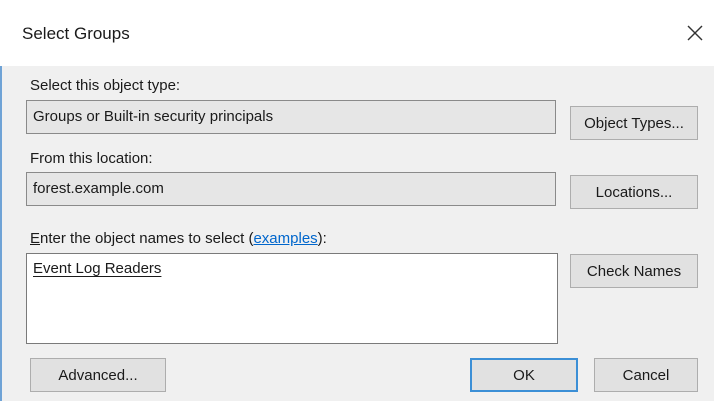 The image size is (714, 401). Describe the element at coordinates (634, 271) in the screenshot. I see `check-names-button: Check Names` at that location.